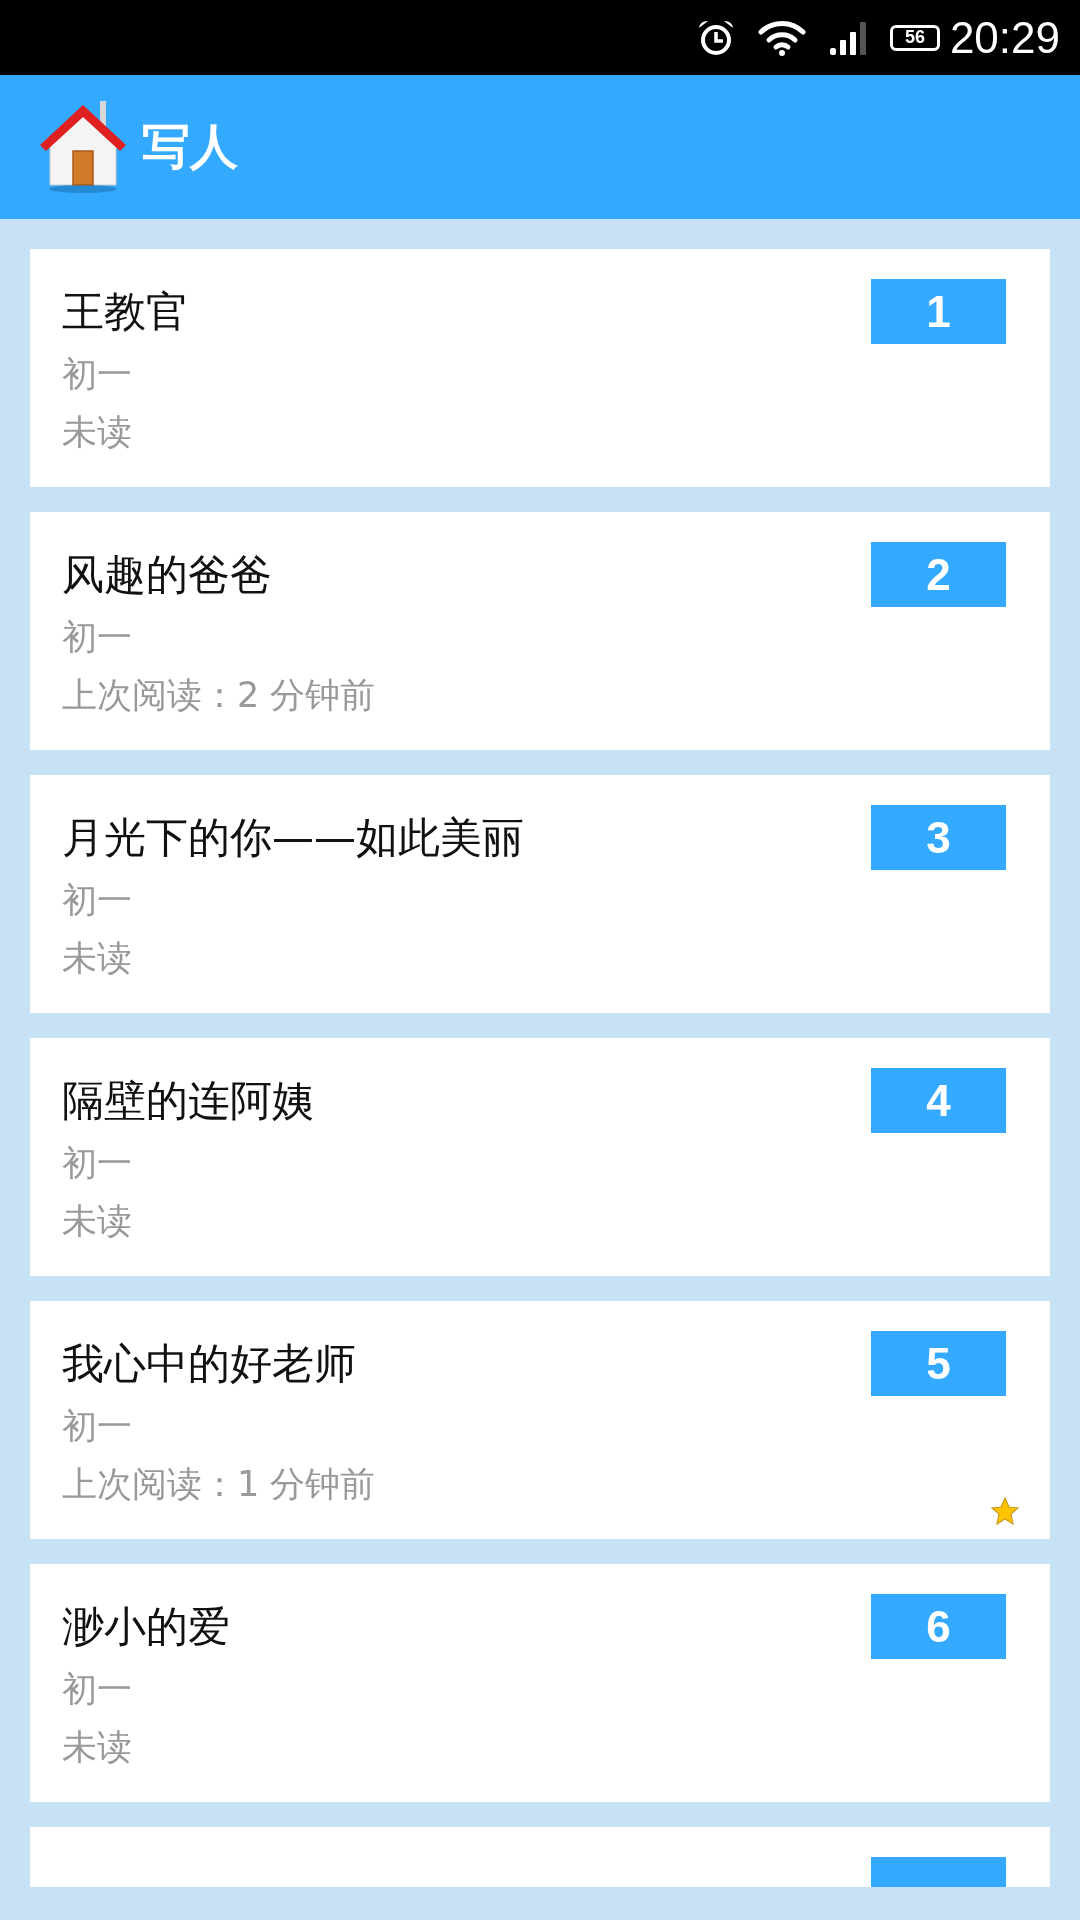 The height and width of the screenshot is (1920, 1080). Describe the element at coordinates (847, 37) in the screenshot. I see `signal-icon` at that location.